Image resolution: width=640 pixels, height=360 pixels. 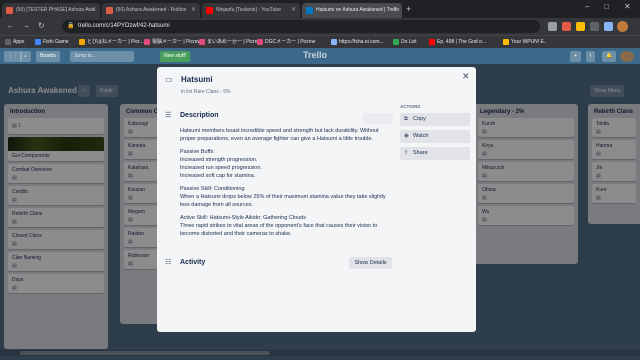 What do you see at coordinates (420, 153) in the screenshot?
I see `share-label: Share` at bounding box center [420, 153].